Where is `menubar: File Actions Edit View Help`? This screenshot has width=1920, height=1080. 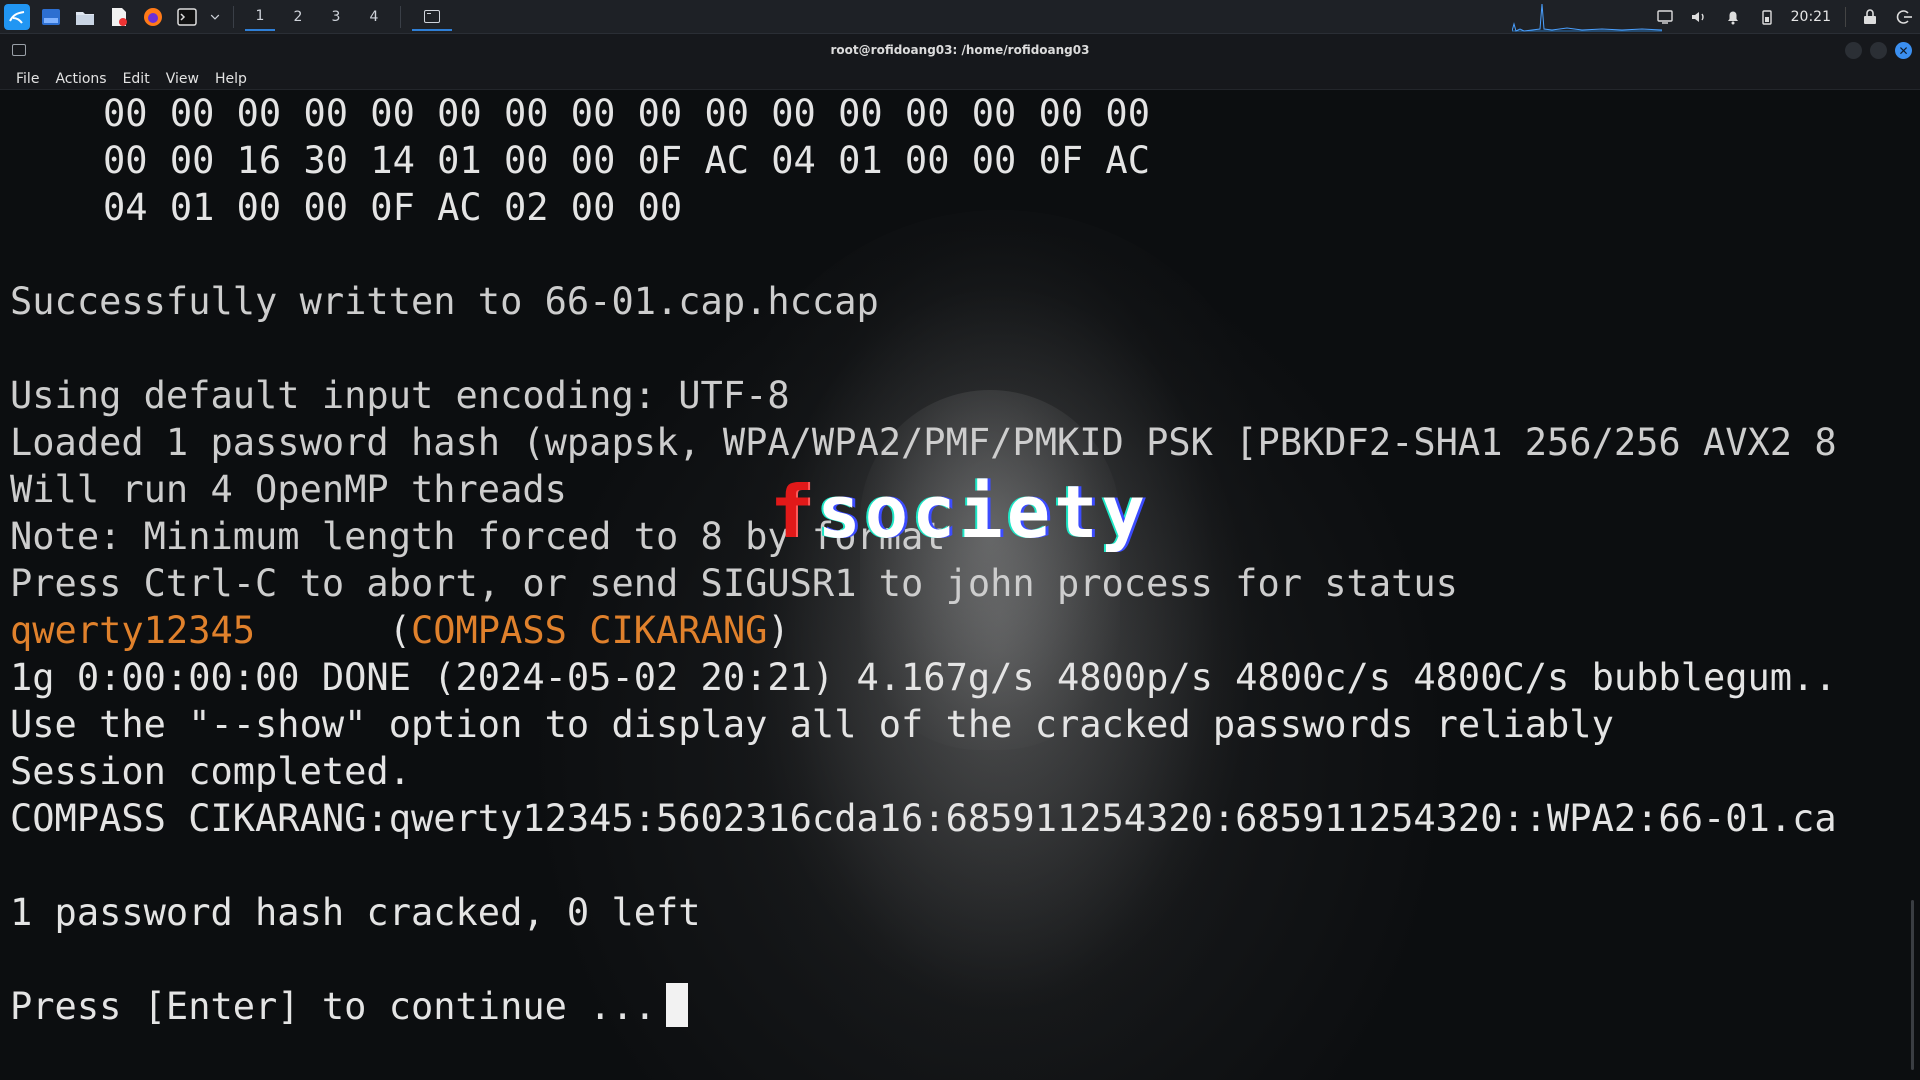 menubar: File Actions Edit View Help is located at coordinates (960, 79).